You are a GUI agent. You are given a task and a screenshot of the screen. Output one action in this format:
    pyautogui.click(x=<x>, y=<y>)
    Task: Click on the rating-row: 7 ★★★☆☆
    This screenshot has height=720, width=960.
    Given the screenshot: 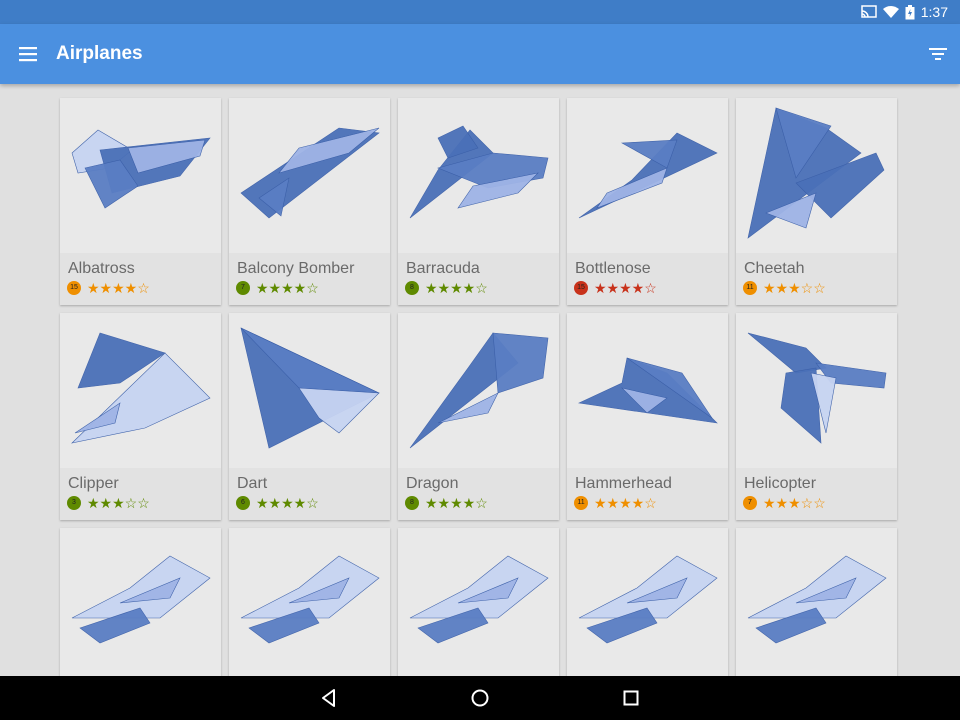 What is the action you would take?
    pyautogui.click(x=784, y=503)
    